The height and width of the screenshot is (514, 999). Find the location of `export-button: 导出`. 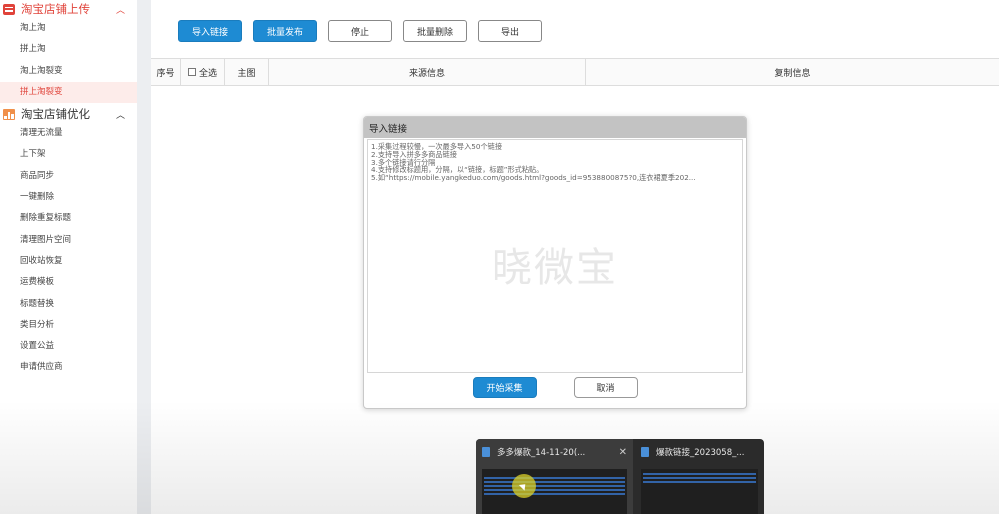

export-button: 导出 is located at coordinates (510, 31).